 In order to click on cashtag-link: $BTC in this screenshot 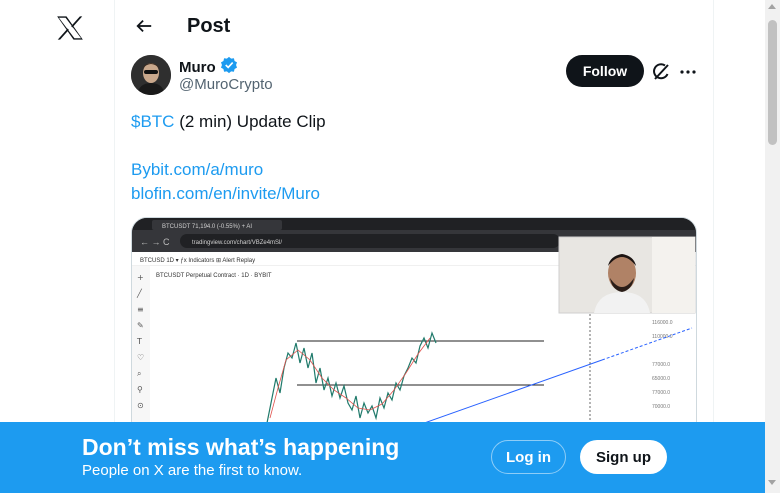, I will do `click(152, 121)`.